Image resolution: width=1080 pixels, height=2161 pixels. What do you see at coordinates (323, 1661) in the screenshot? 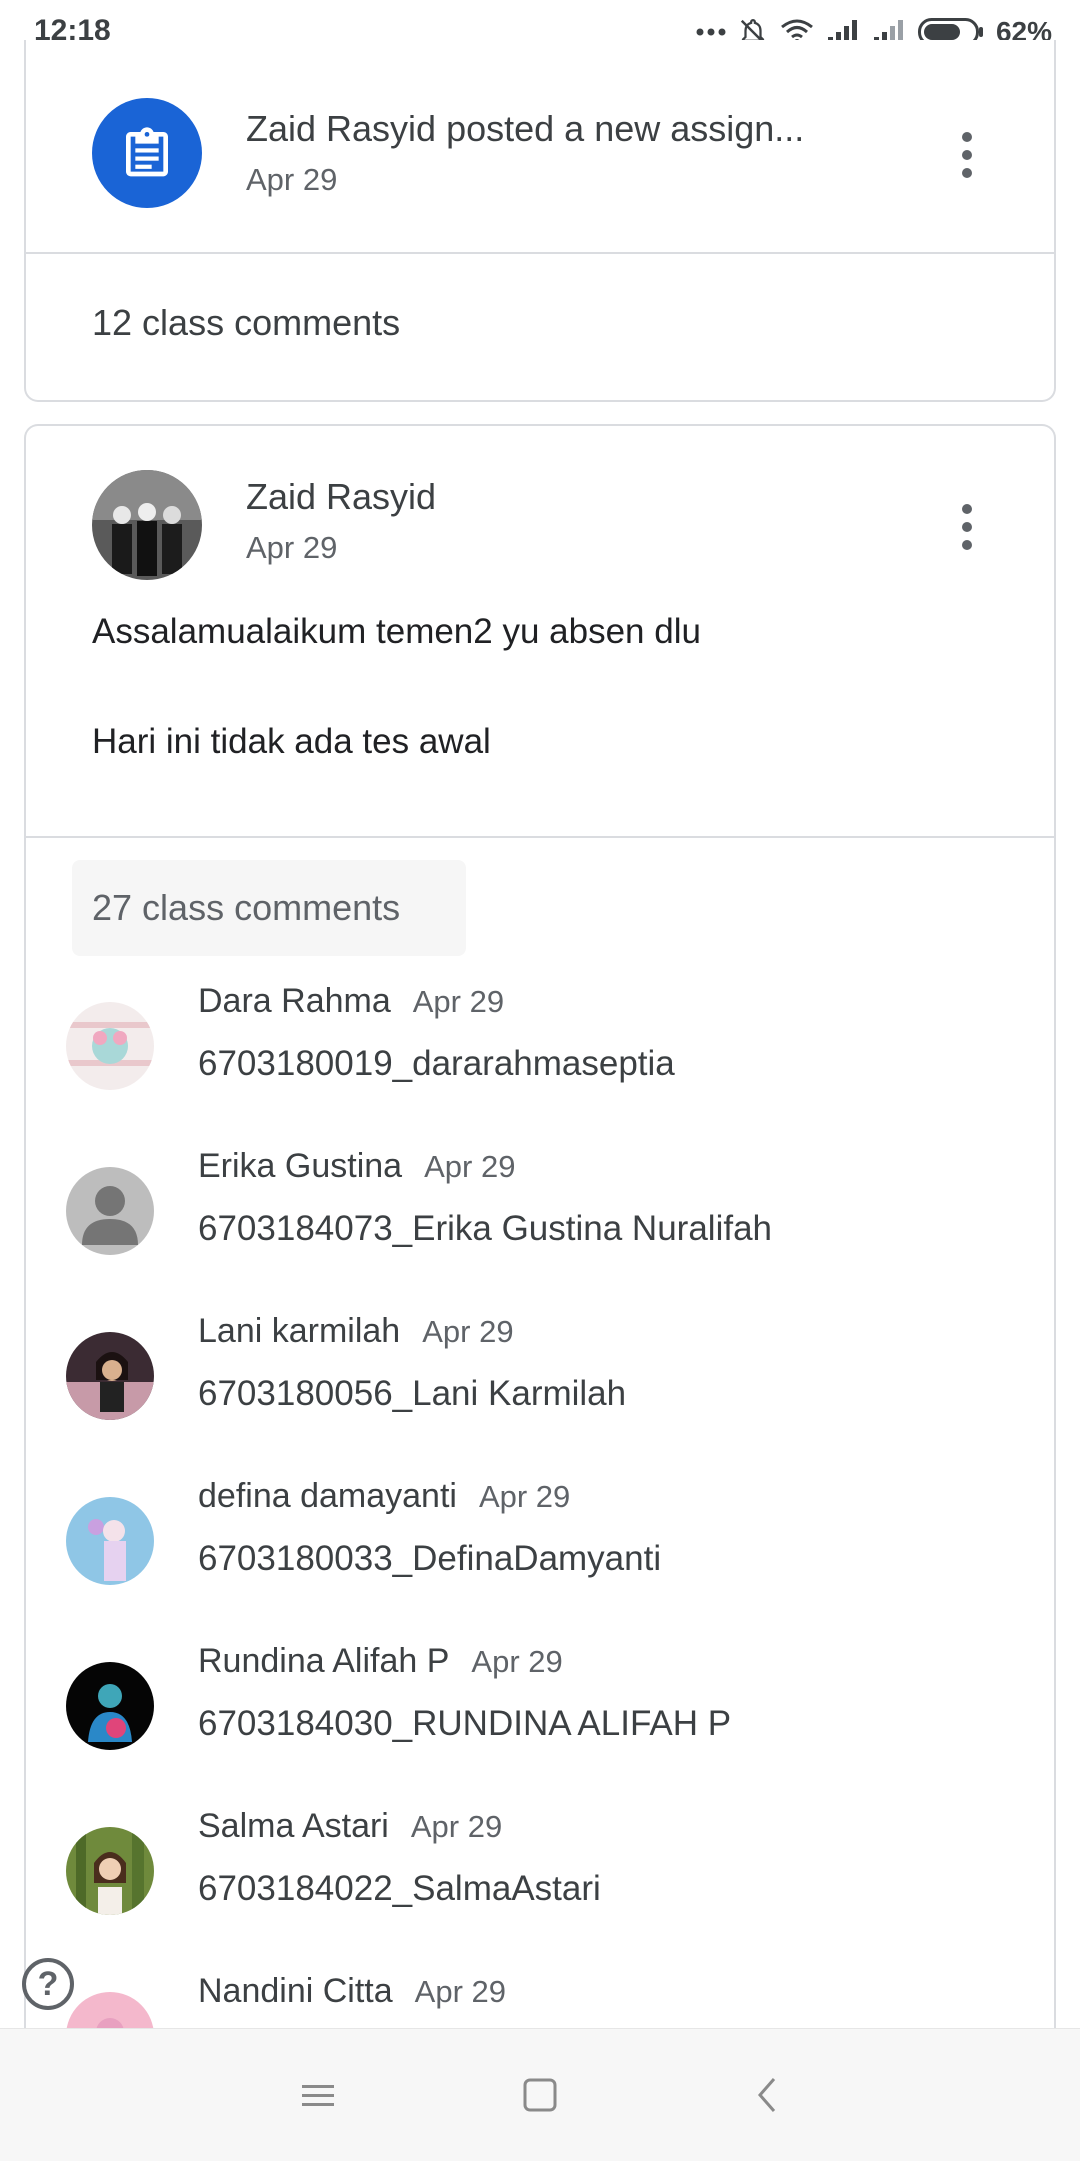
I see `comment-author: Rundina Alifah P` at bounding box center [323, 1661].